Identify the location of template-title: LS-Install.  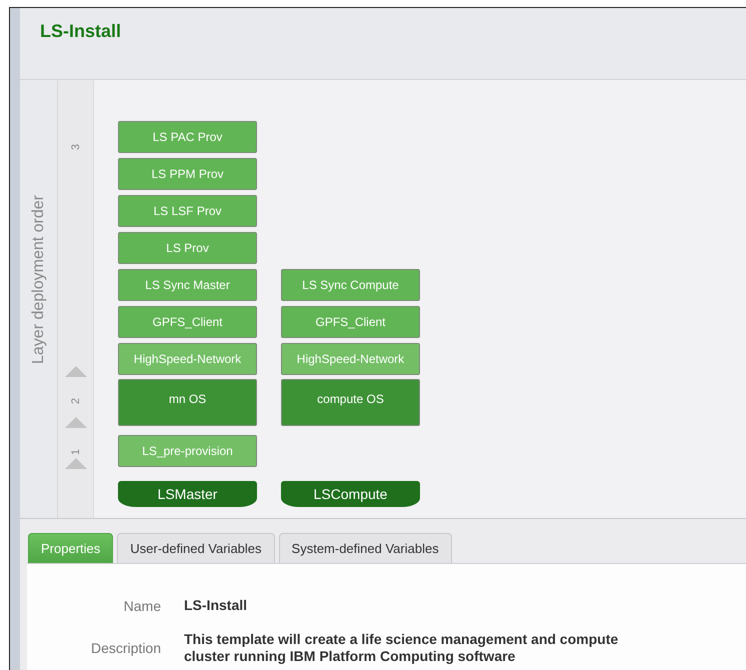
(81, 31).